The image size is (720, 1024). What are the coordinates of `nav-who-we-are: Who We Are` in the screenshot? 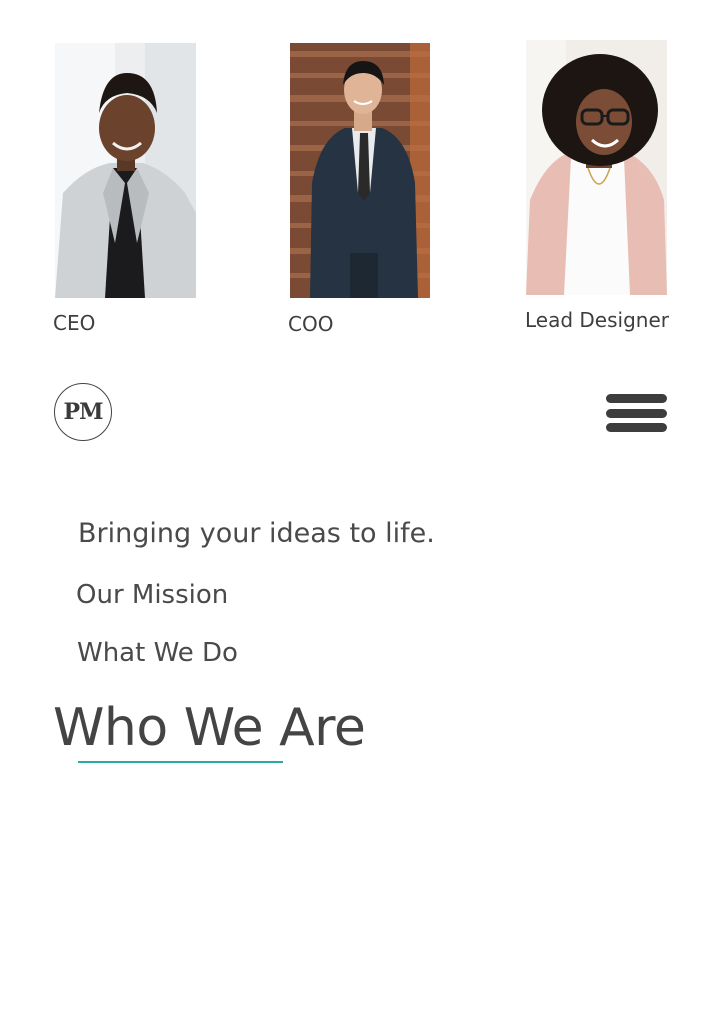 It's located at (209, 728).